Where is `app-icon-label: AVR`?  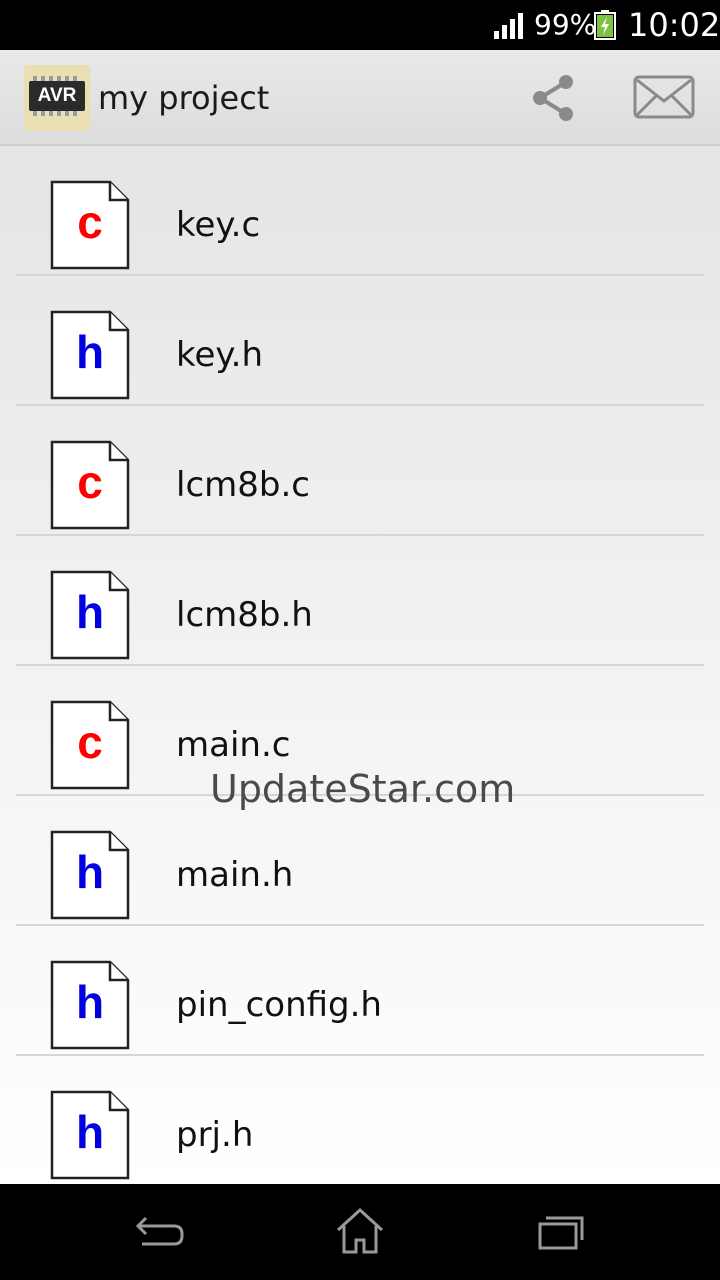
app-icon-label: AVR is located at coordinates (57, 95).